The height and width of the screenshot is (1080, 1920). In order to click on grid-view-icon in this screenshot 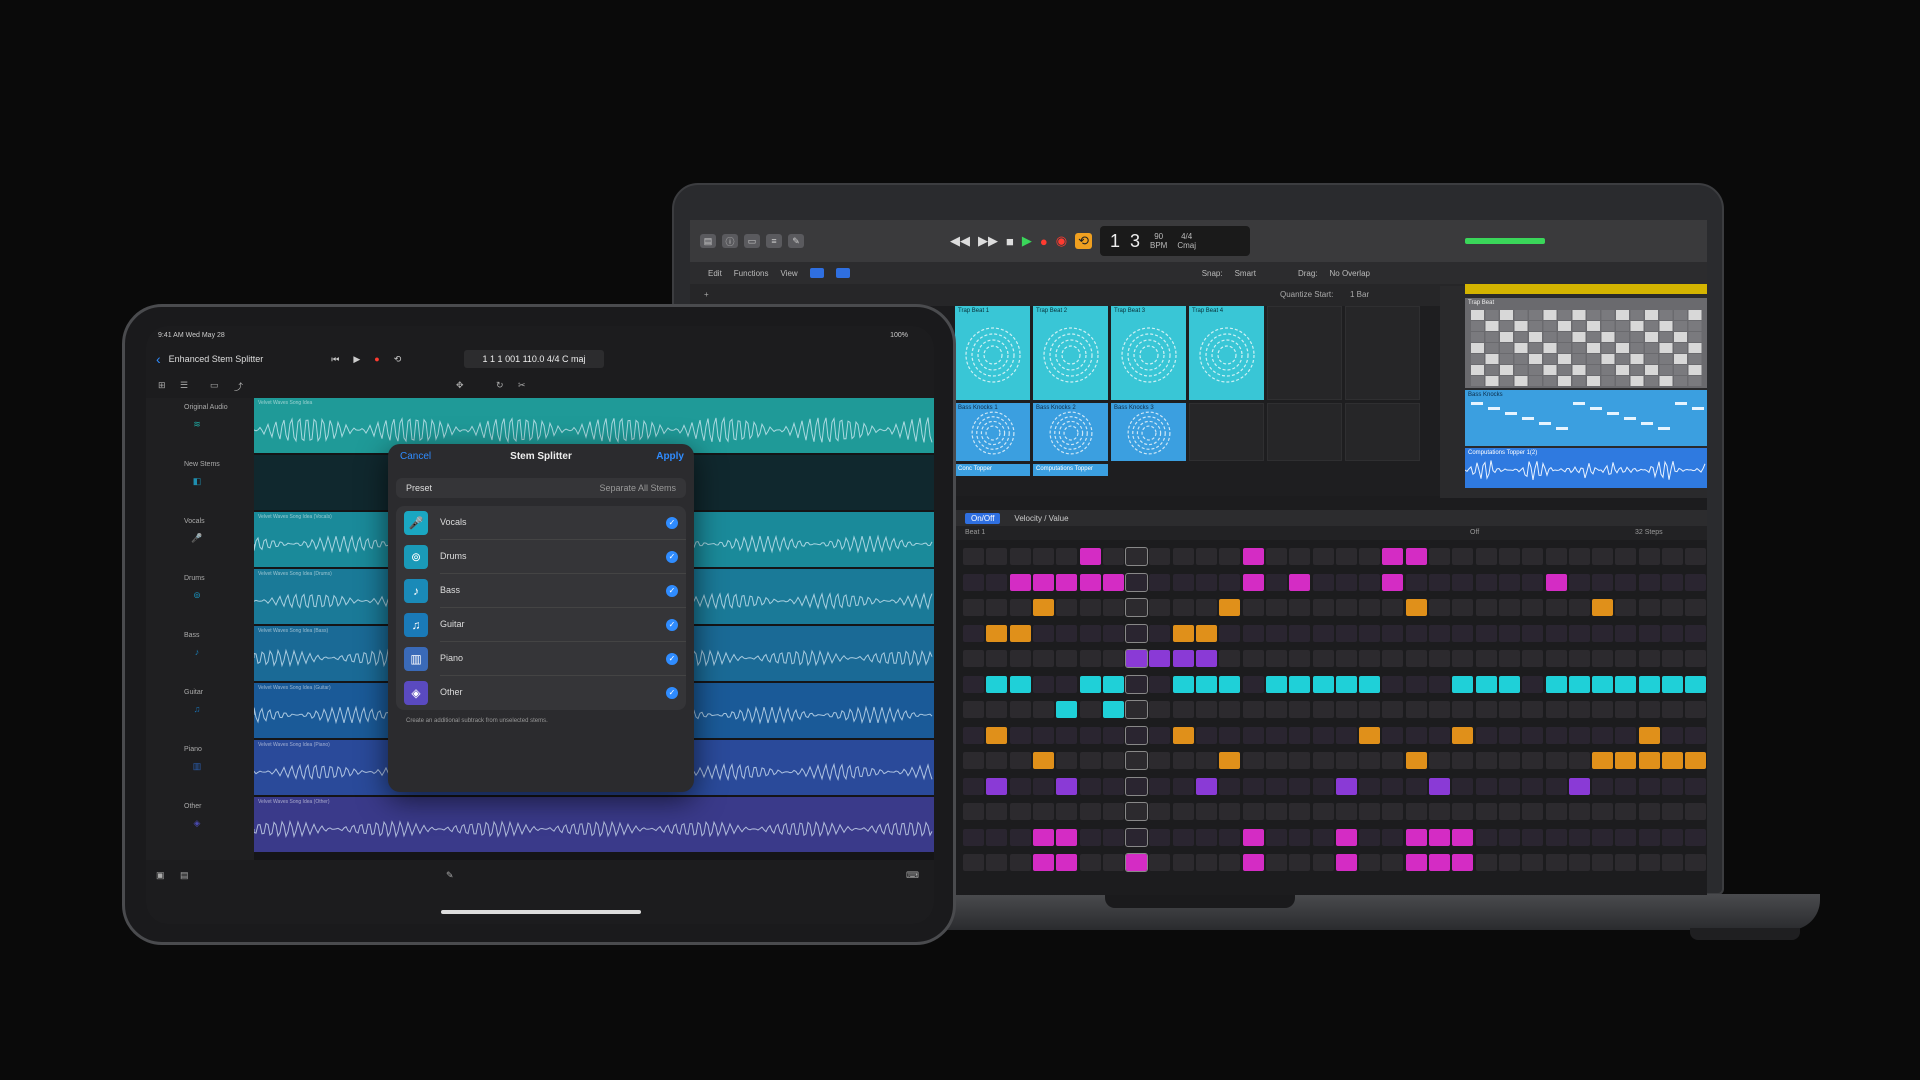, I will do `click(816, 273)`.